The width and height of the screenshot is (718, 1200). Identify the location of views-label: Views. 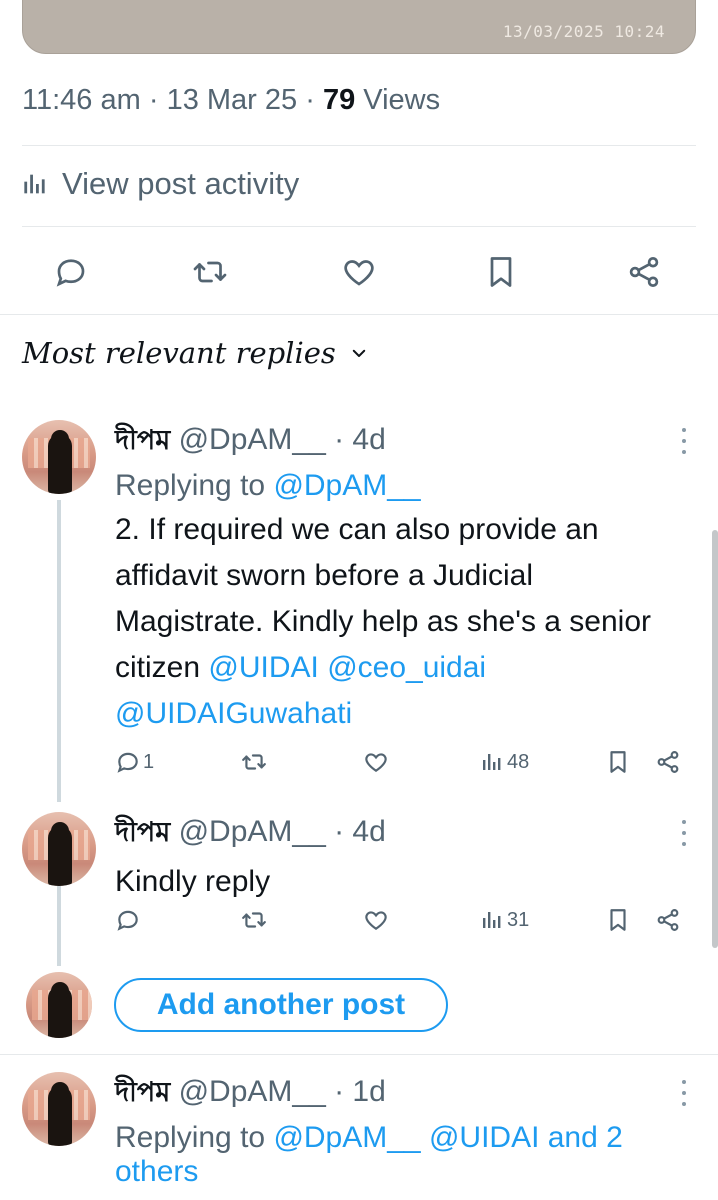
(402, 100).